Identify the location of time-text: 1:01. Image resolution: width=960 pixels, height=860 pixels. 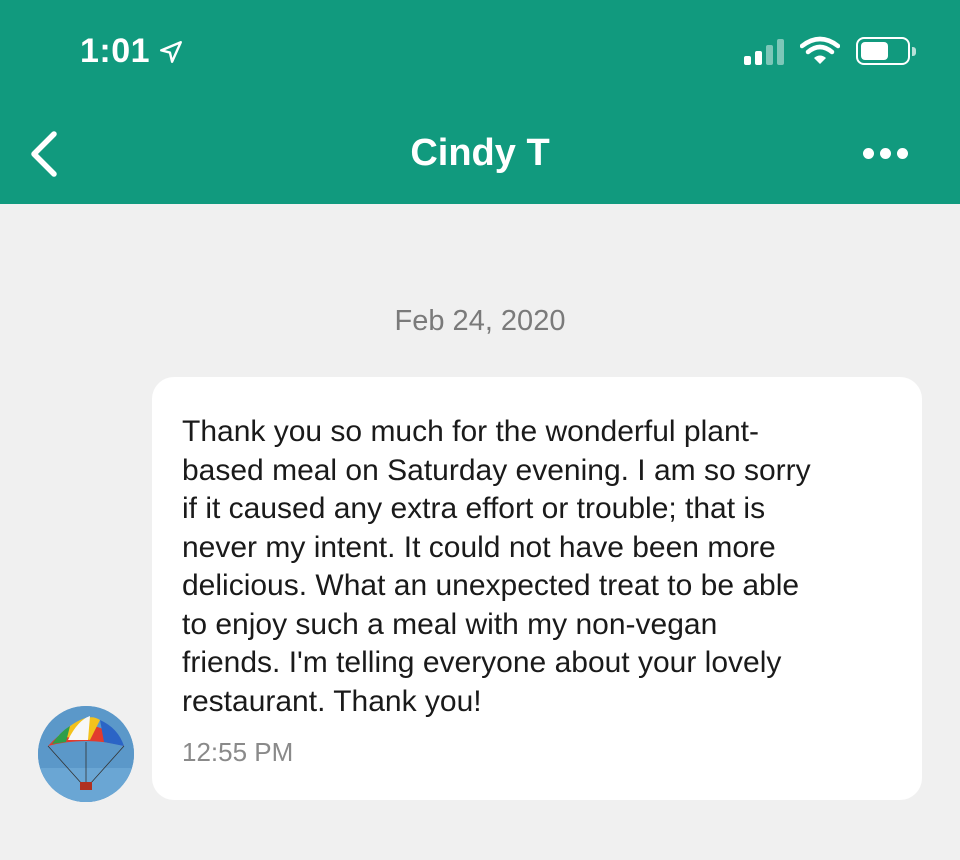
(115, 51).